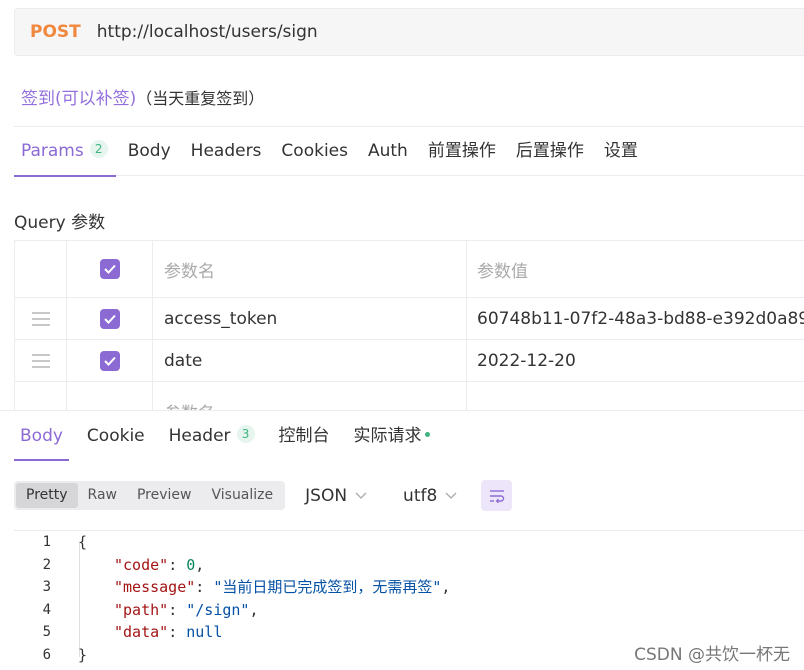 The width and height of the screenshot is (804, 670). Describe the element at coordinates (264, 655) in the screenshot. I see `code-line: }` at that location.